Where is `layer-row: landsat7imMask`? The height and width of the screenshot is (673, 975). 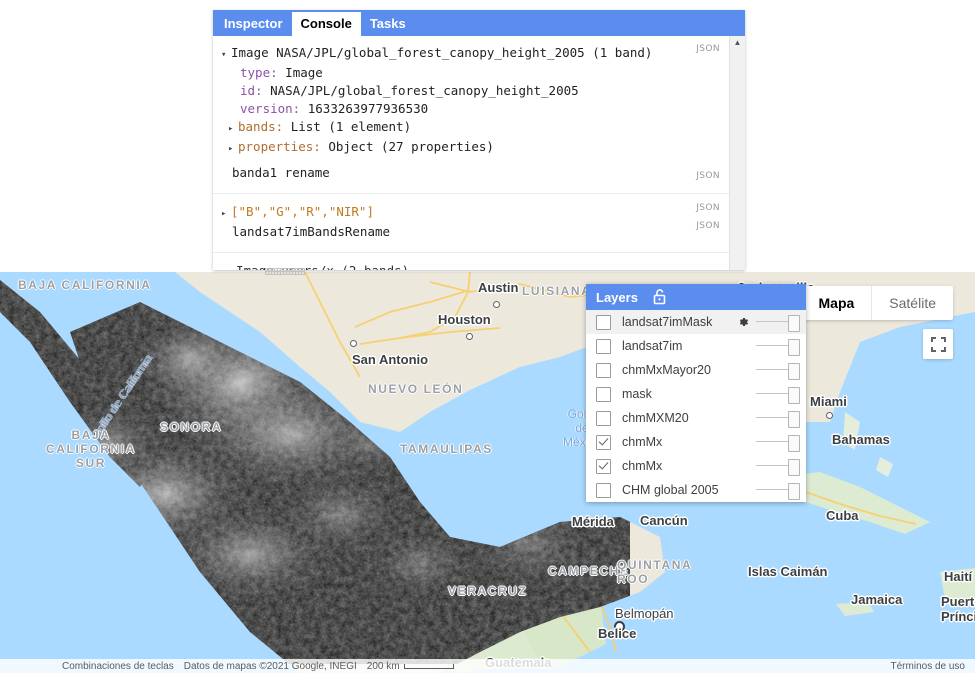 layer-row: landsat7imMask is located at coordinates (696, 322).